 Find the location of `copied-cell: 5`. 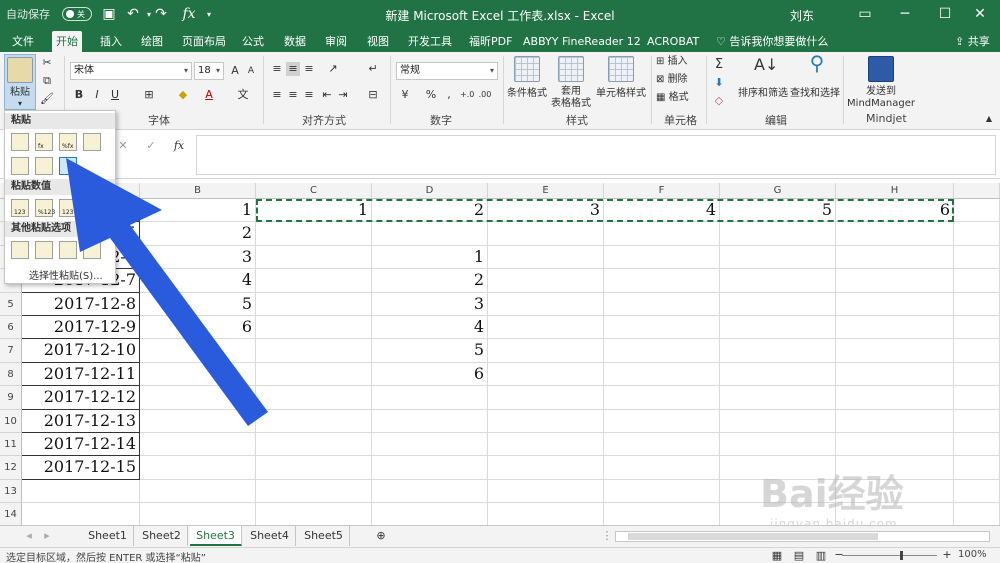

copied-cell: 5 is located at coordinates (778, 211).